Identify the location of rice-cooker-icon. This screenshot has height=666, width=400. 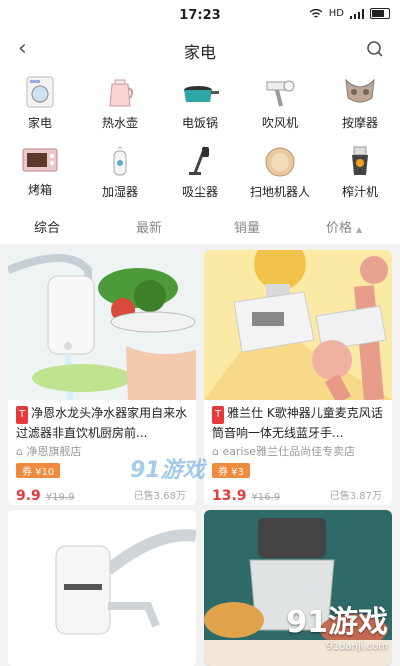
(201, 94).